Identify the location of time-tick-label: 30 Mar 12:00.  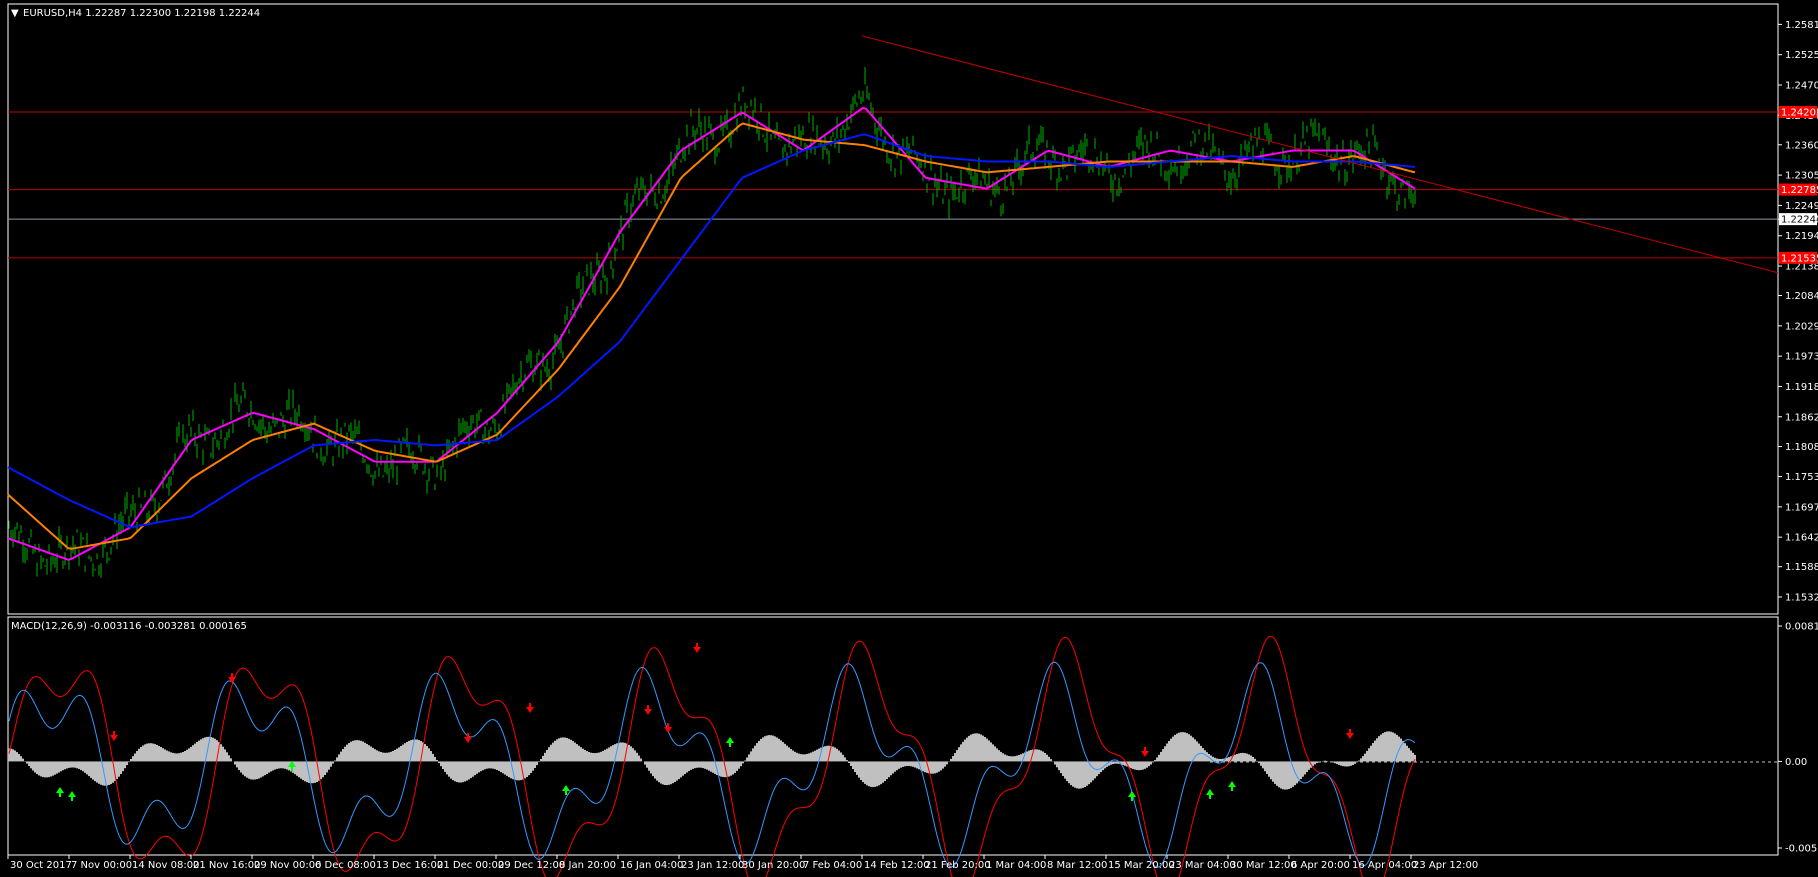
(1263, 865).